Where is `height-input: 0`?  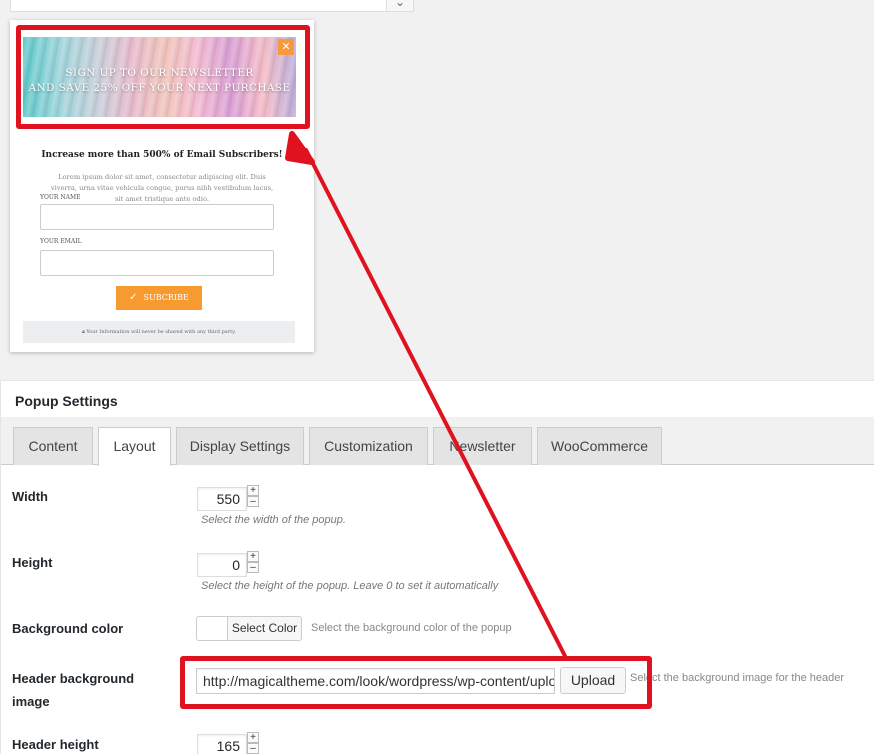 height-input: 0 is located at coordinates (222, 565).